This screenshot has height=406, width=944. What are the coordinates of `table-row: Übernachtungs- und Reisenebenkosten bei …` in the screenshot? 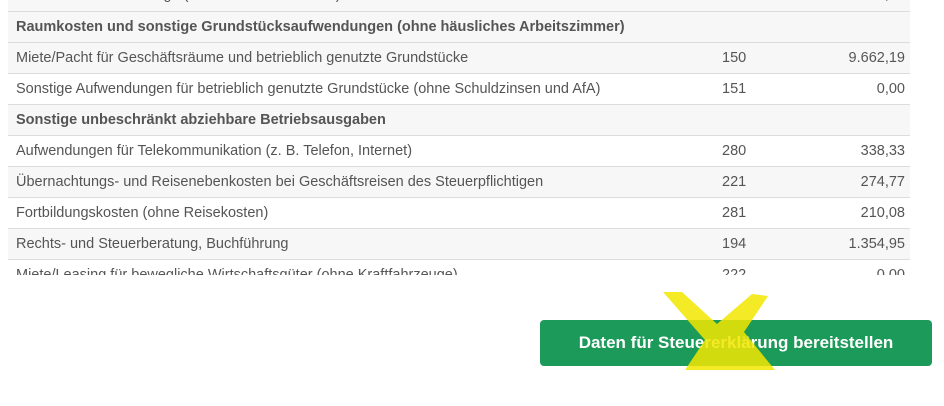 It's located at (459, 182).